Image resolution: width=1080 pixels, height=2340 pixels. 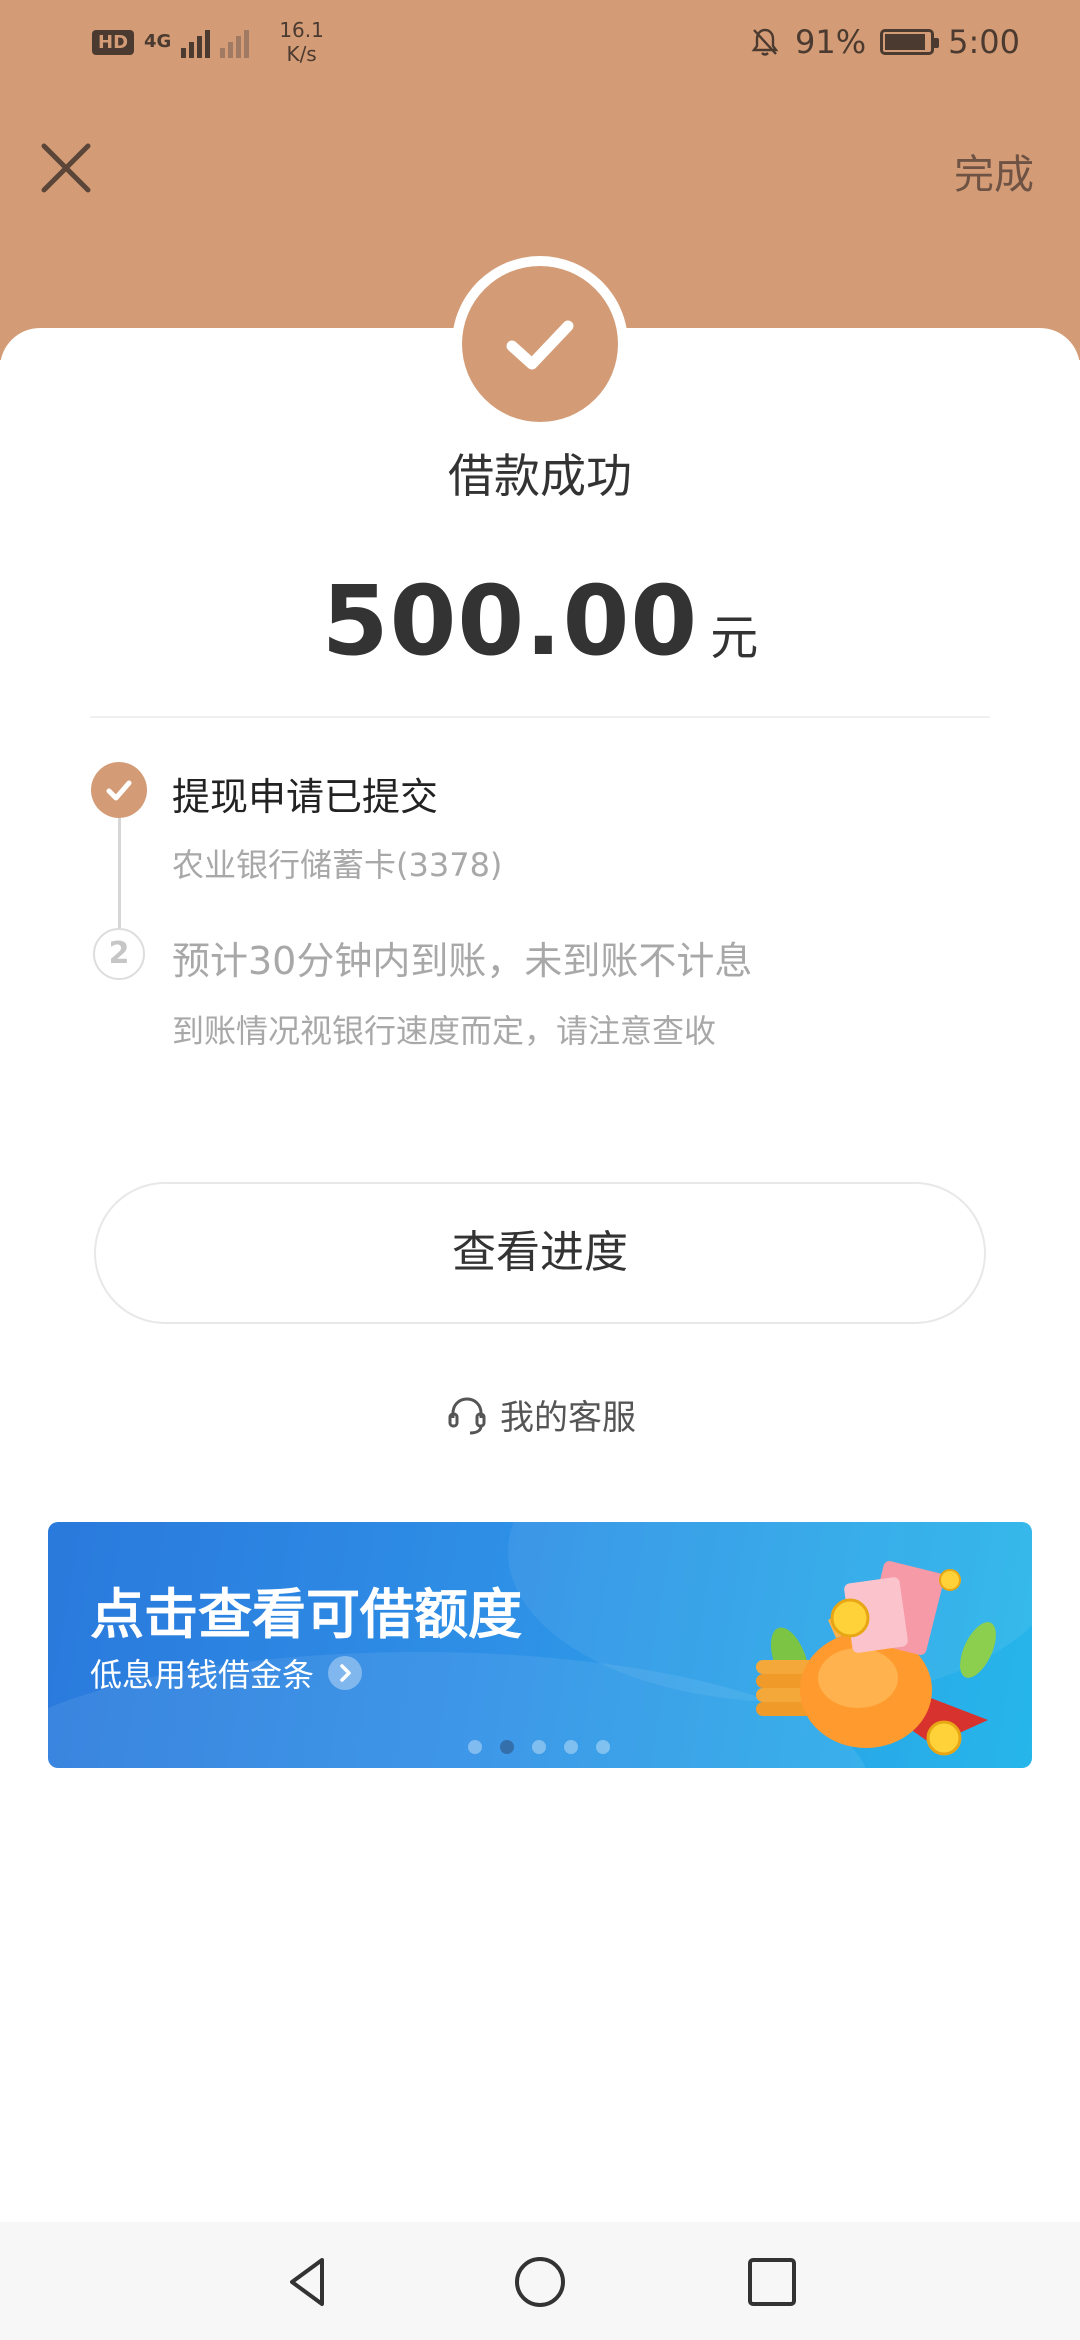 I want to click on customer-service-label: 我的客服, so click(x=568, y=1418).